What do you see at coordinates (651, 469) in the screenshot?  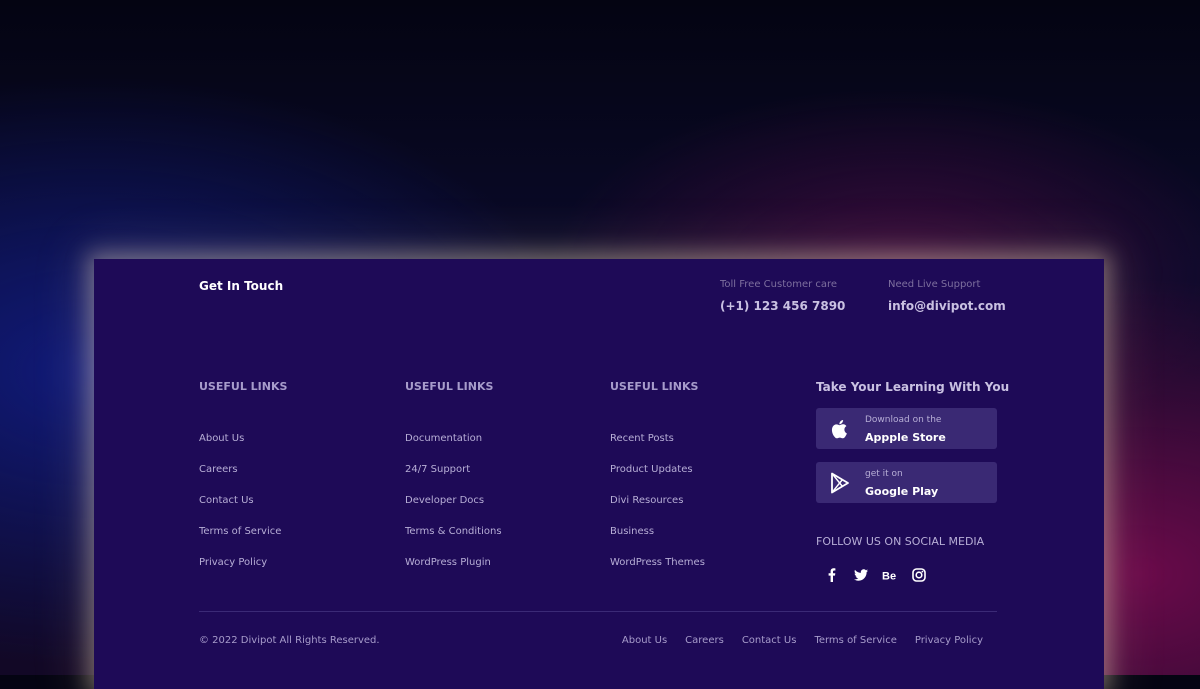 I see `footer-link-product-updates: Product Updates` at bounding box center [651, 469].